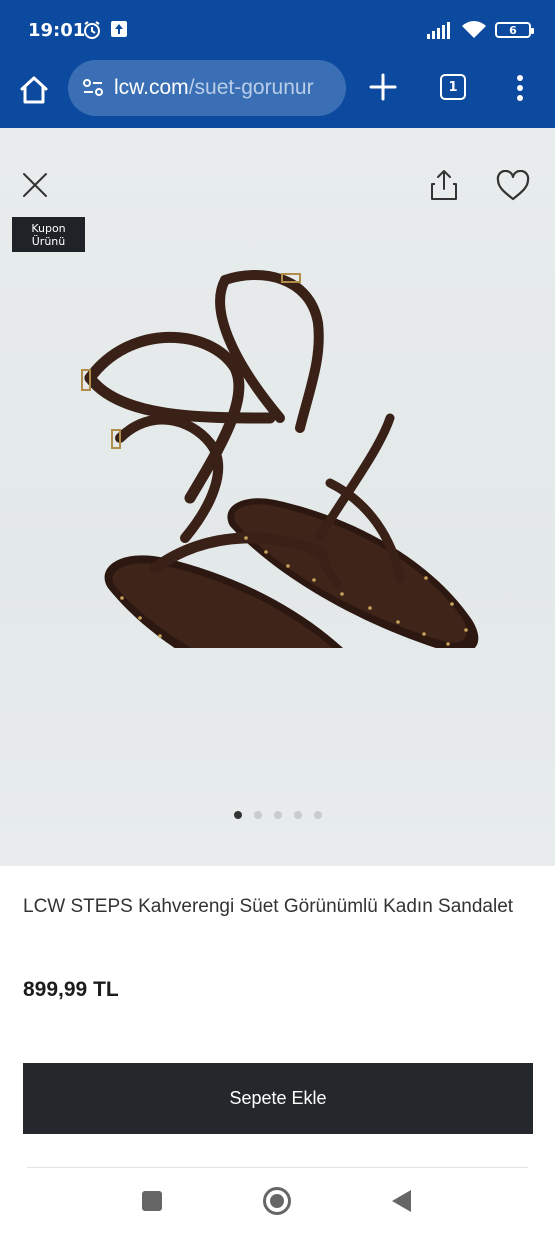  What do you see at coordinates (57, 30) in the screenshot?
I see `status-time: 19:01` at bounding box center [57, 30].